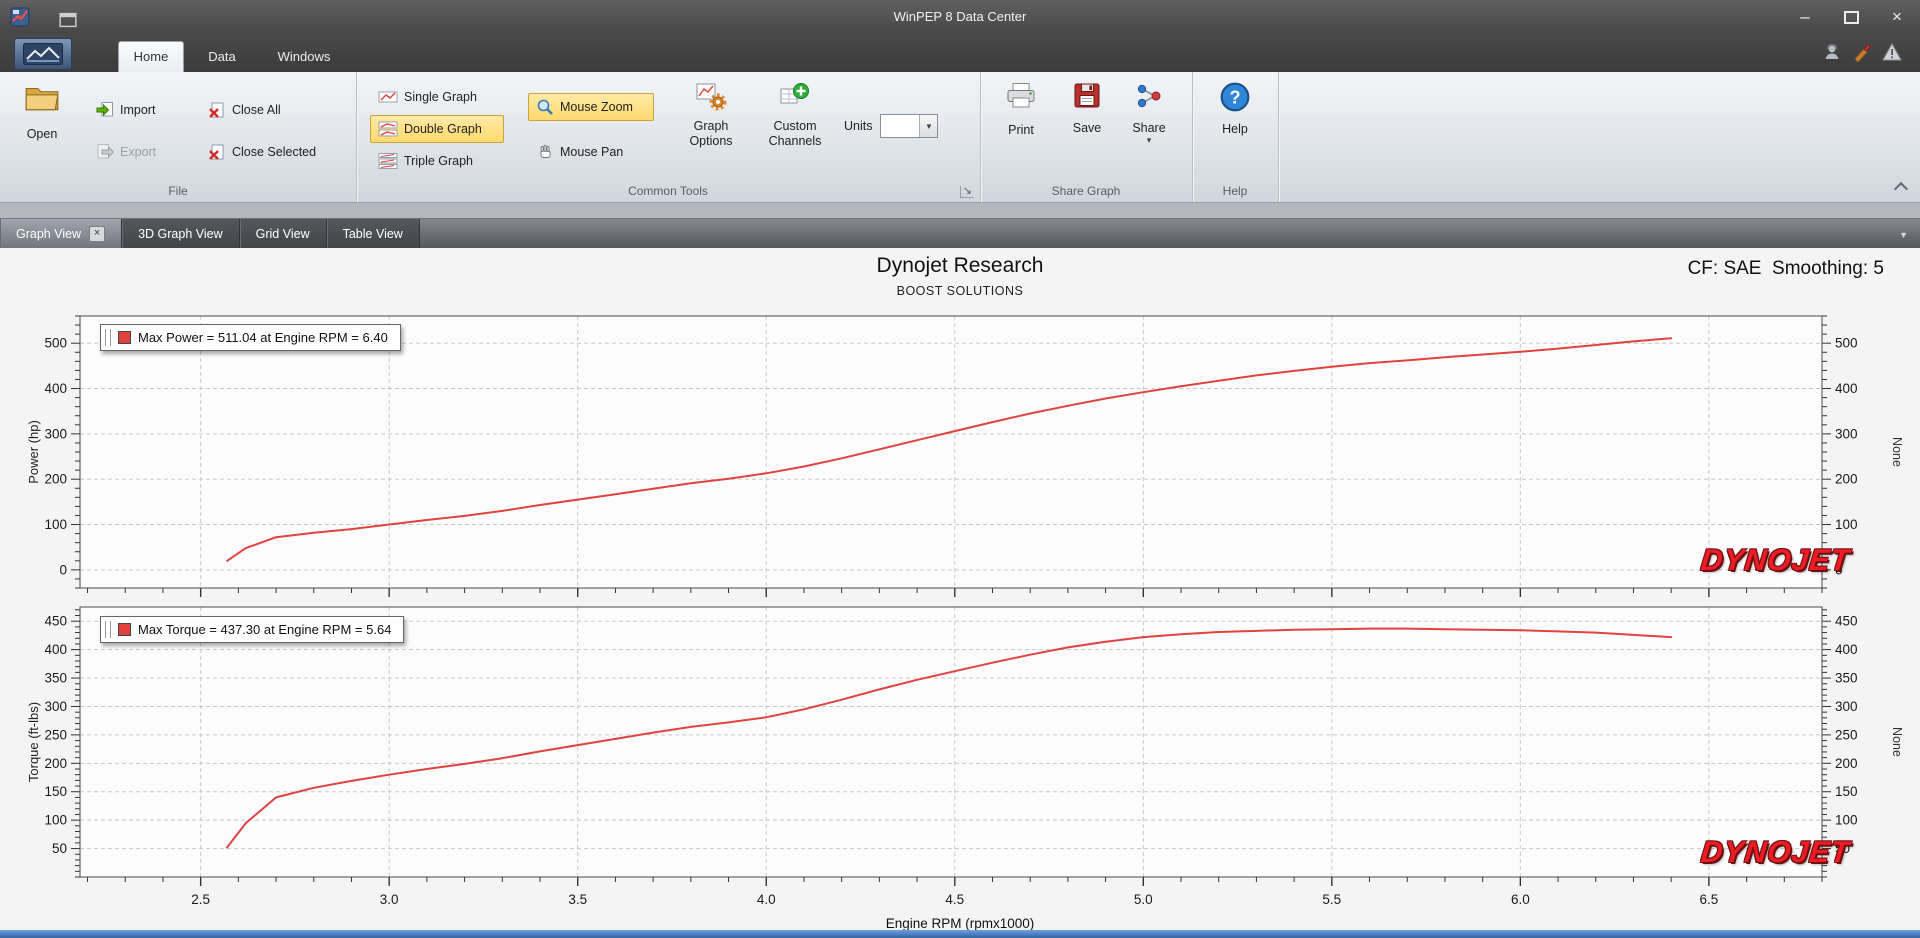 The image size is (1920, 938). I want to click on open-label: Open, so click(42, 134).